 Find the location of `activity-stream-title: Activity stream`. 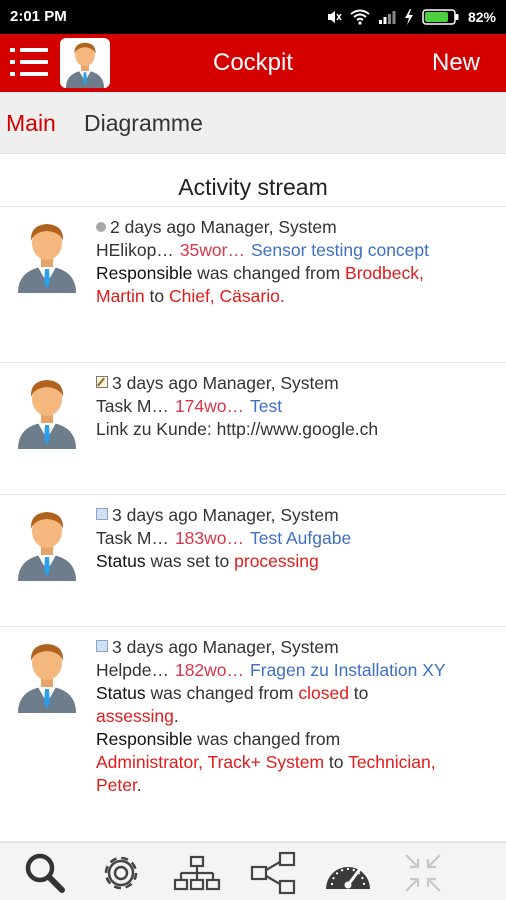

activity-stream-title: Activity stream is located at coordinates (253, 187).